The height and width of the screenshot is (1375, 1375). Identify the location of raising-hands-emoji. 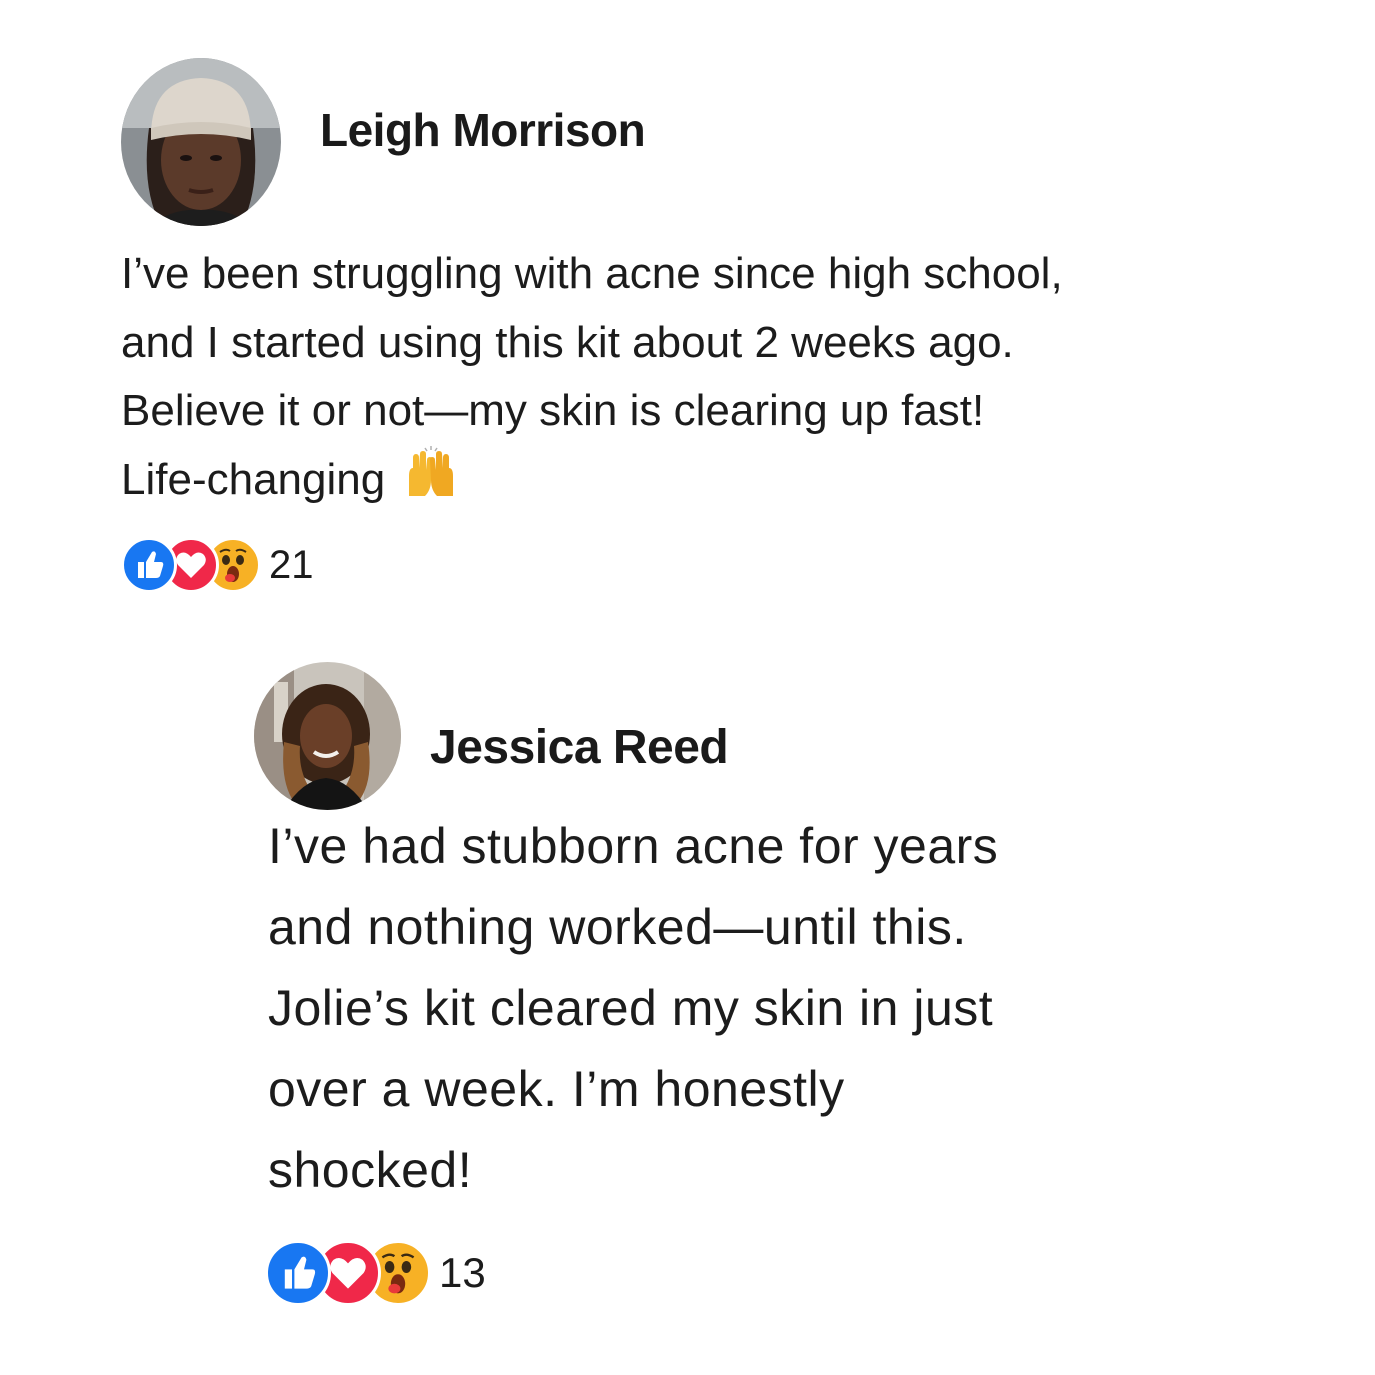
(431, 473).